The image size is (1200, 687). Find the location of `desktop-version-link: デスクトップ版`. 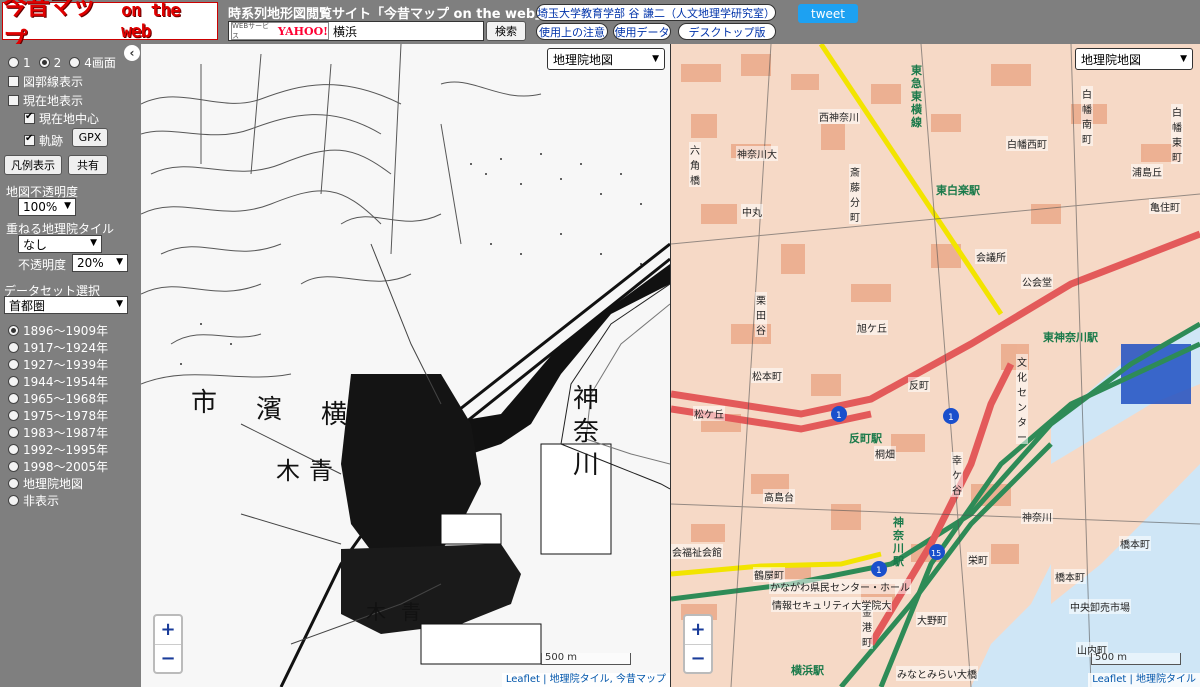

desktop-version-link: デスクトップ版 is located at coordinates (727, 31).